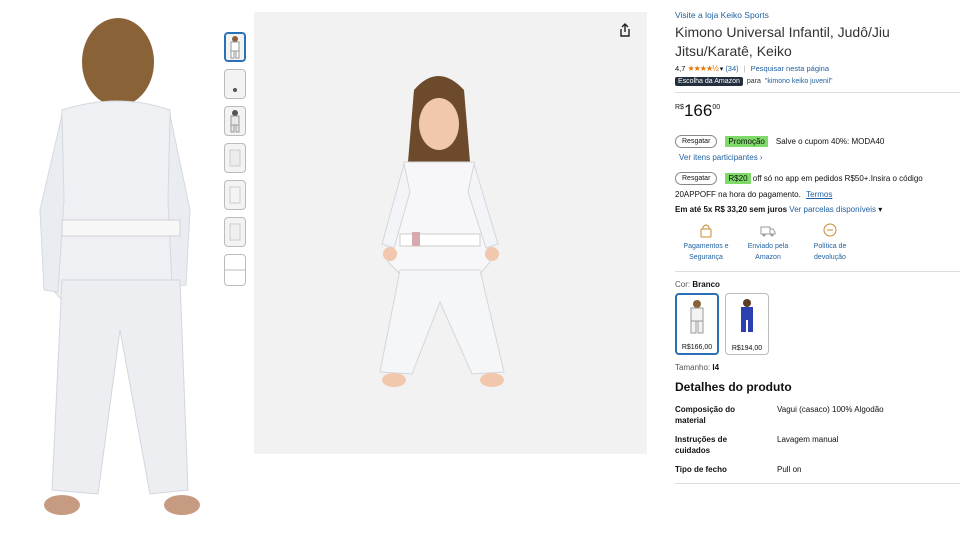  I want to click on details-value: Lavagem manual, so click(808, 439).